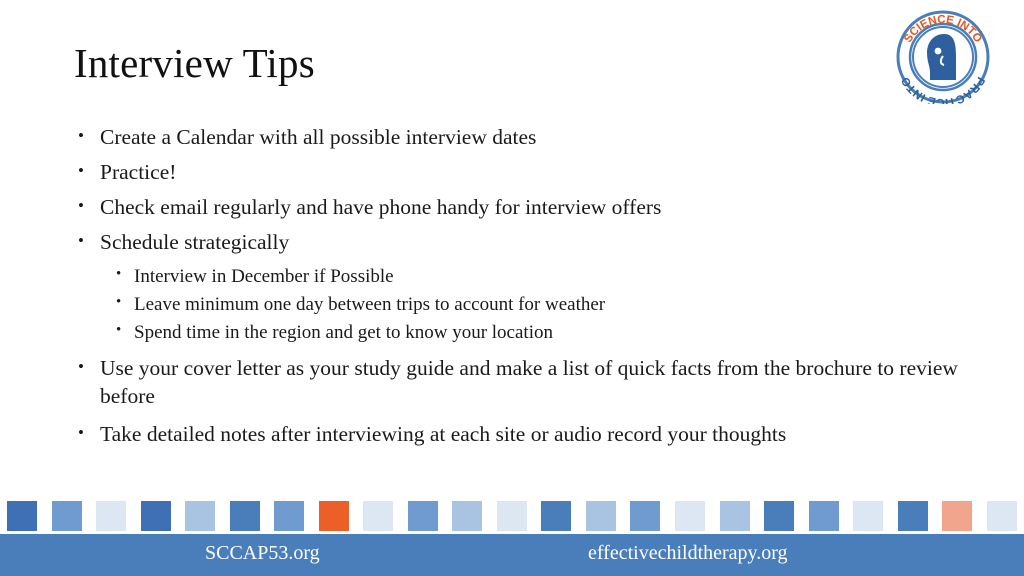  I want to click on list-item: Practice!, so click(524, 173).